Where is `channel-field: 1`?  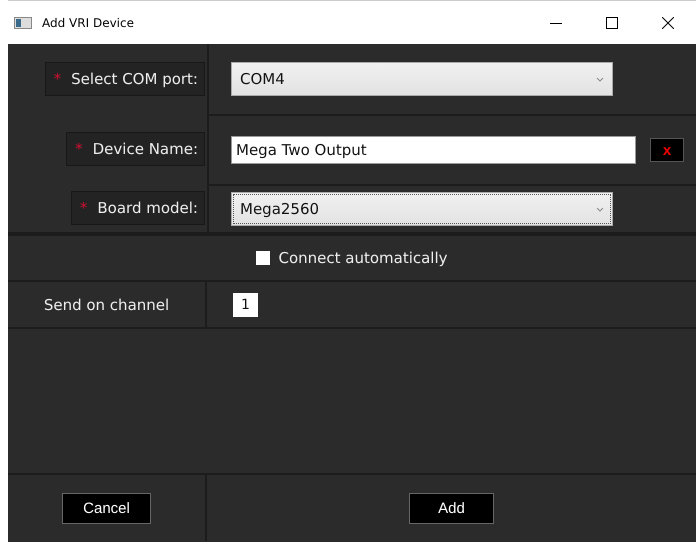 channel-field: 1 is located at coordinates (245, 304).